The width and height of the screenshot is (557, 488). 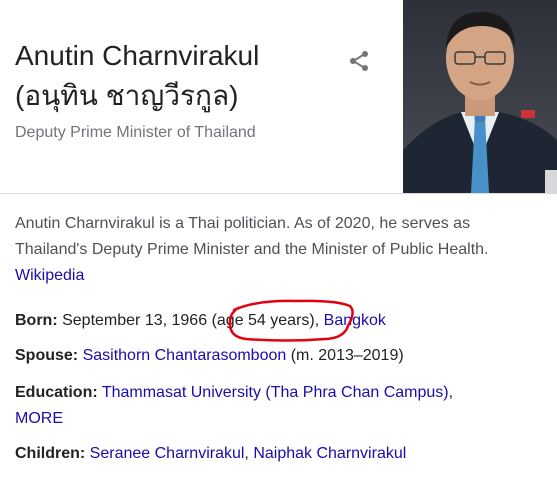 I want to click on entity-subtitle: Deputy Prime Minister of Thailand, so click(x=135, y=132).